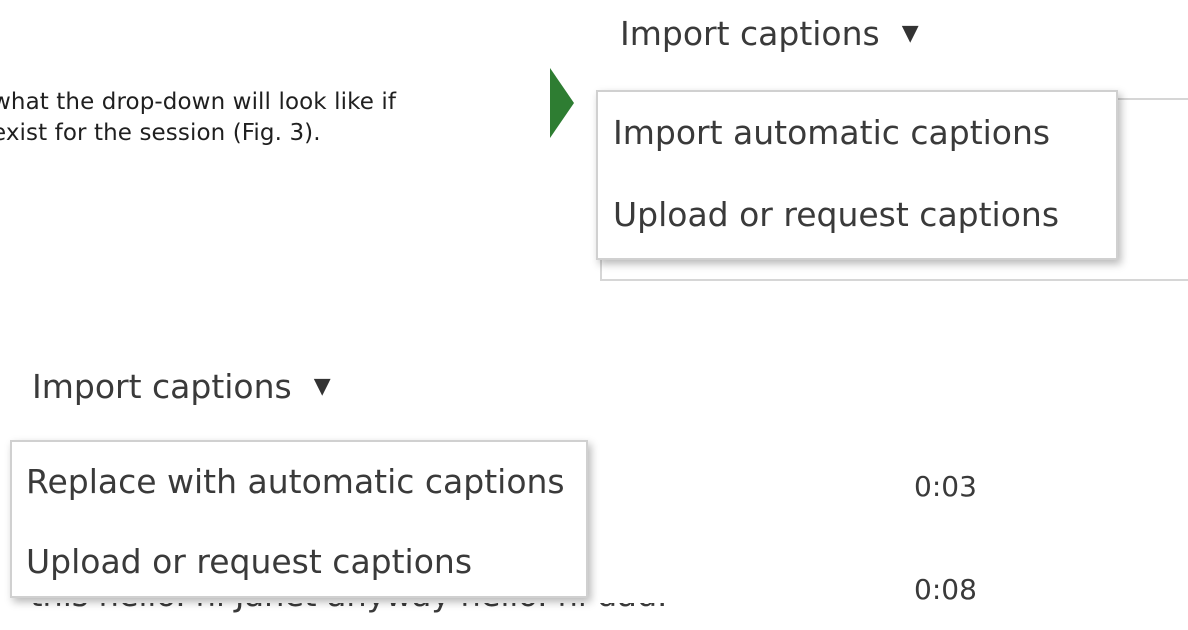 The image size is (1188, 630). What do you see at coordinates (160, 133) in the screenshot?
I see `intro-text-line-2: exist for the session (Fig. 3).` at bounding box center [160, 133].